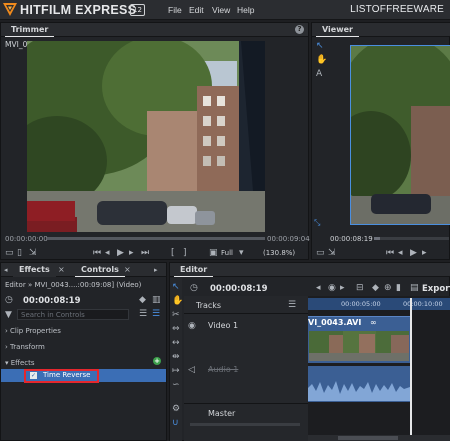 This screenshot has width=450, height=441. Describe the element at coordinates (373, 322) in the screenshot. I see `clip-link-icon: ∞` at that location.